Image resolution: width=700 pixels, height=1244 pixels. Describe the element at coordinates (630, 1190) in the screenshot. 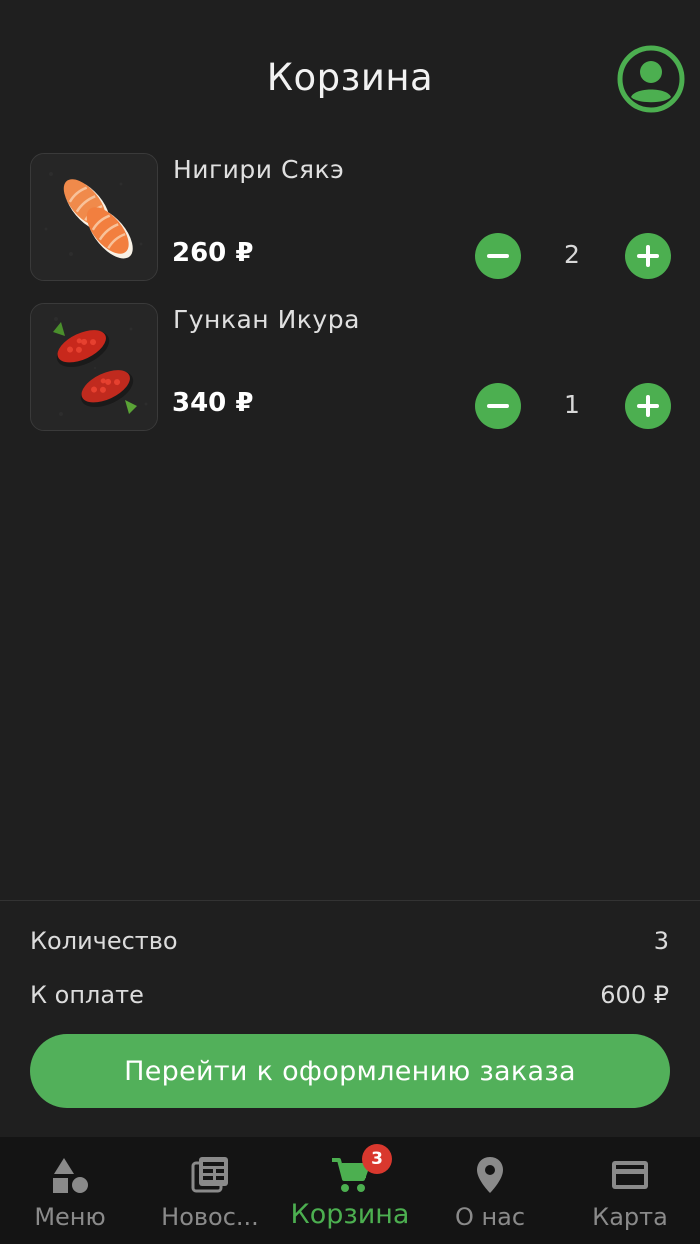

I see `nav-item-card: Карта` at that location.